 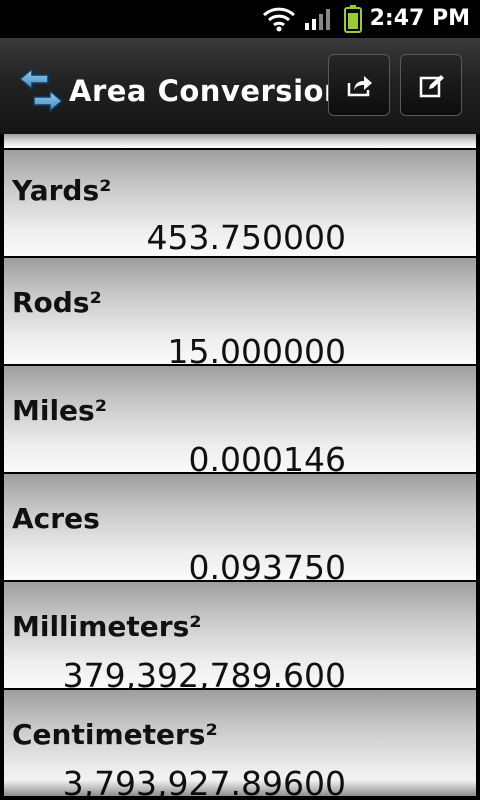 I want to click on unit-label: Centimeters², so click(x=115, y=734).